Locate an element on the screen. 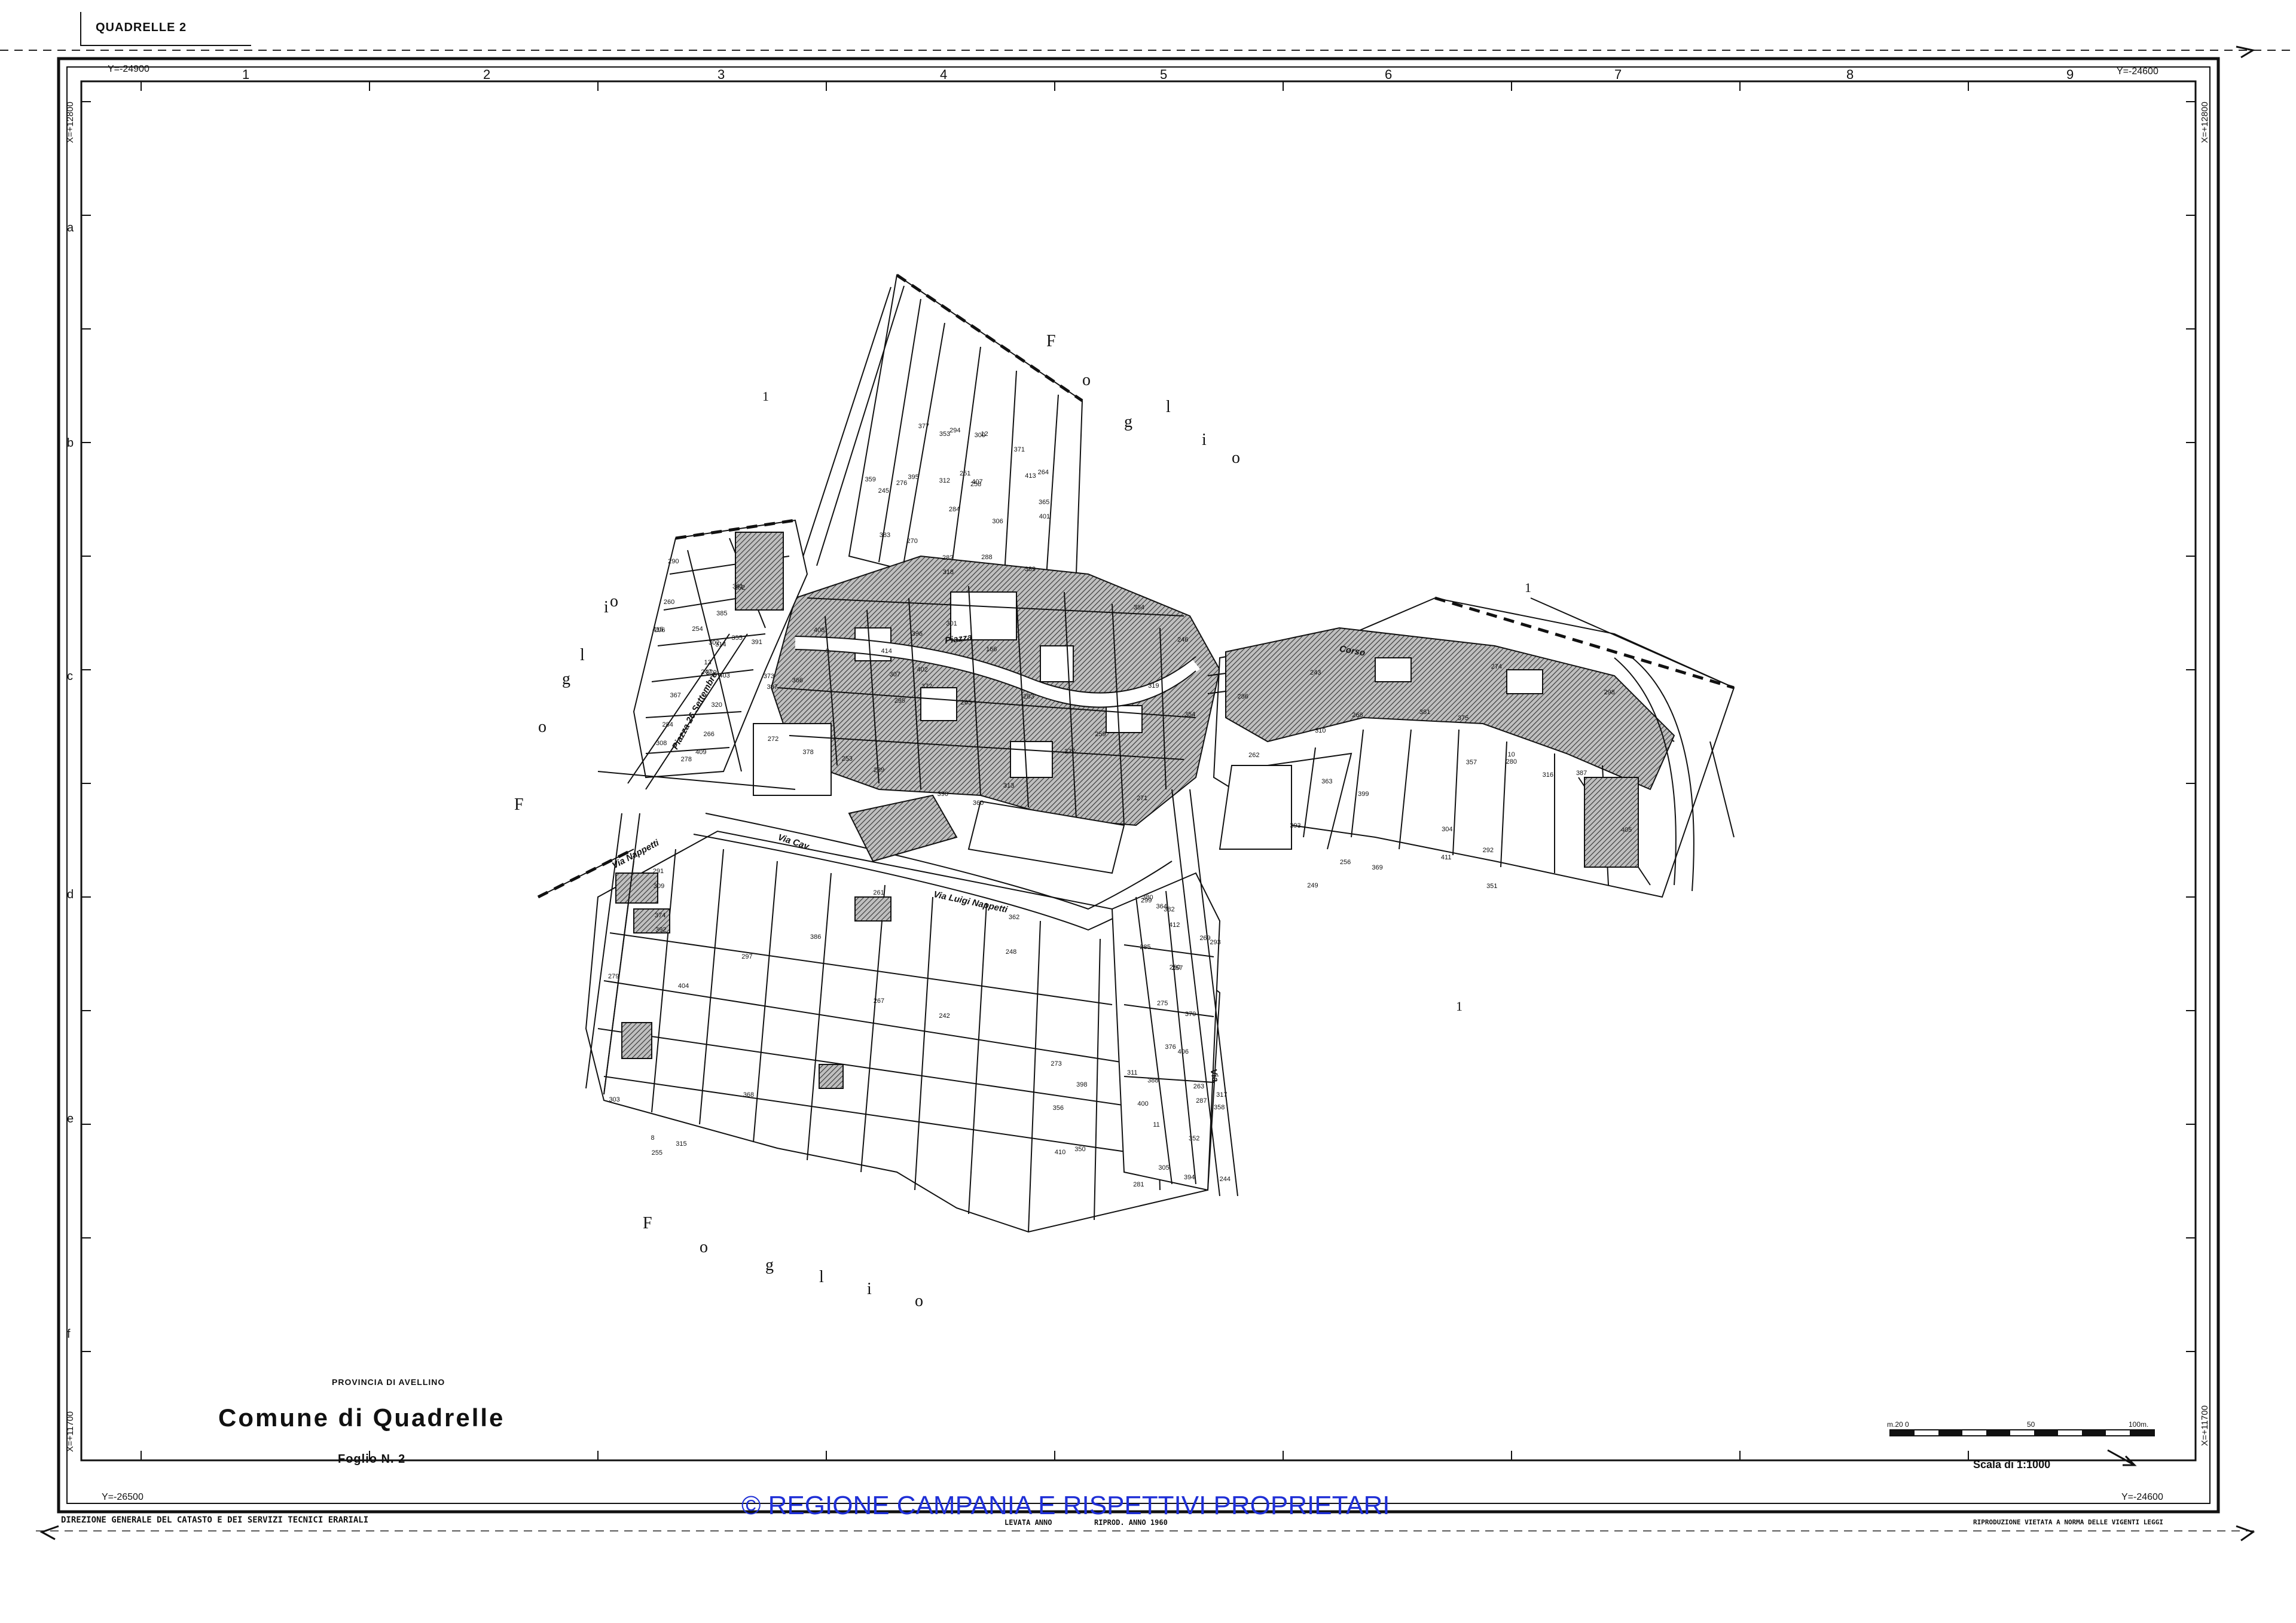  grid-column-8: 8 is located at coordinates (1850, 74).